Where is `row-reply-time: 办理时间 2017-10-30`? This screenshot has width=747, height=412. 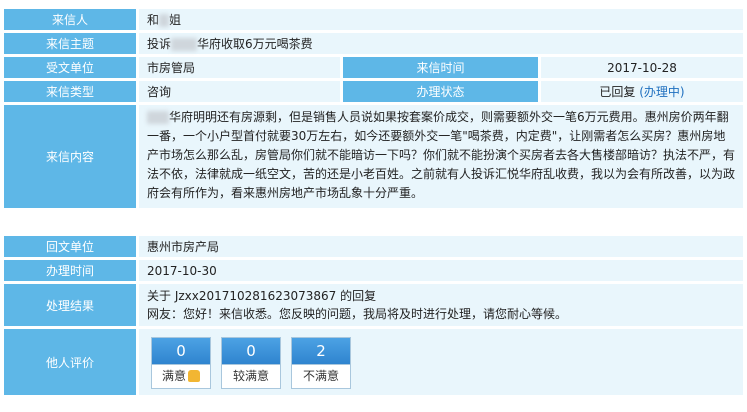 row-reply-time: 办理时间 2017-10-30 is located at coordinates (373, 270).